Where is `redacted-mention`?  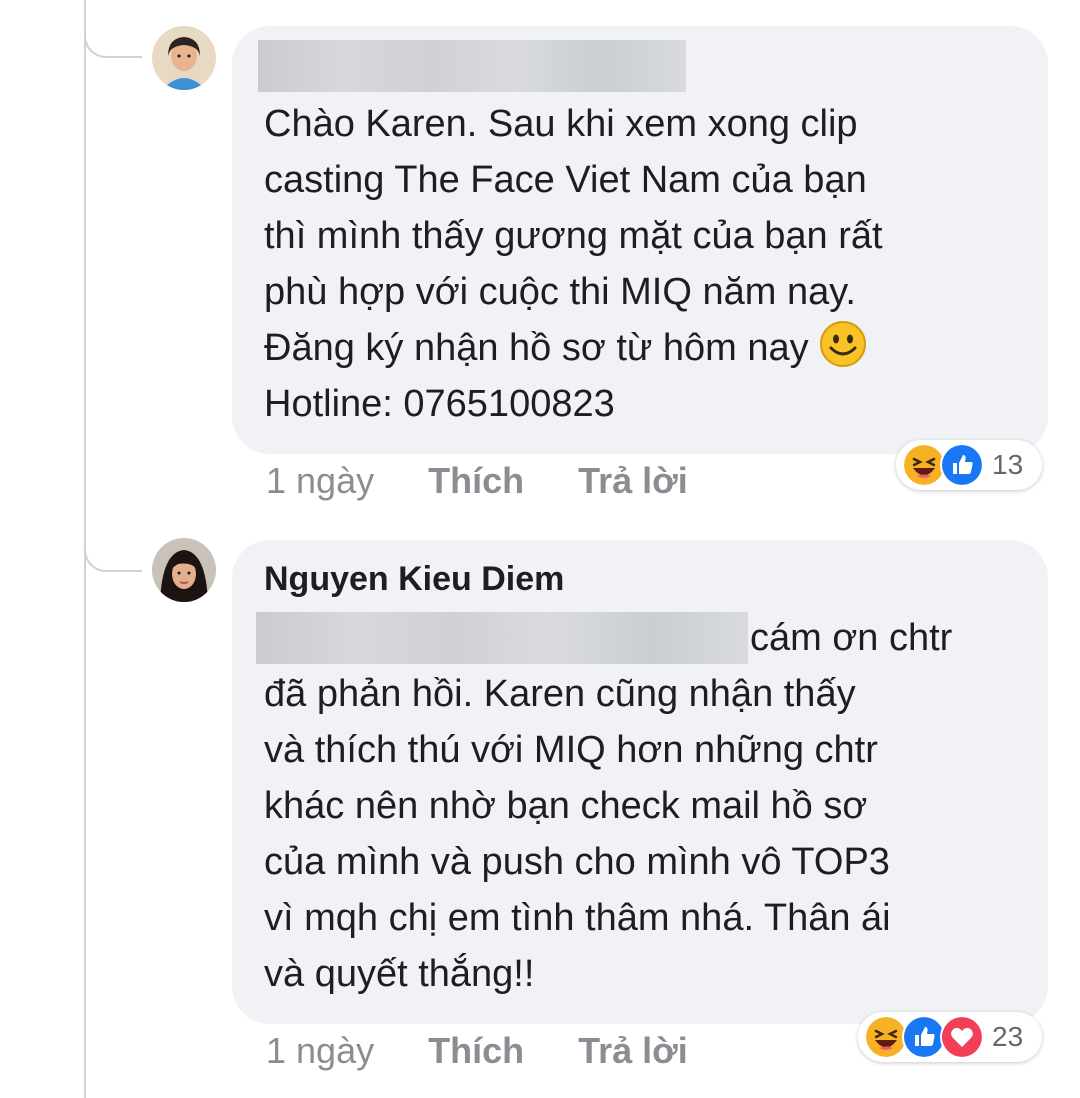
redacted-mention is located at coordinates (502, 638).